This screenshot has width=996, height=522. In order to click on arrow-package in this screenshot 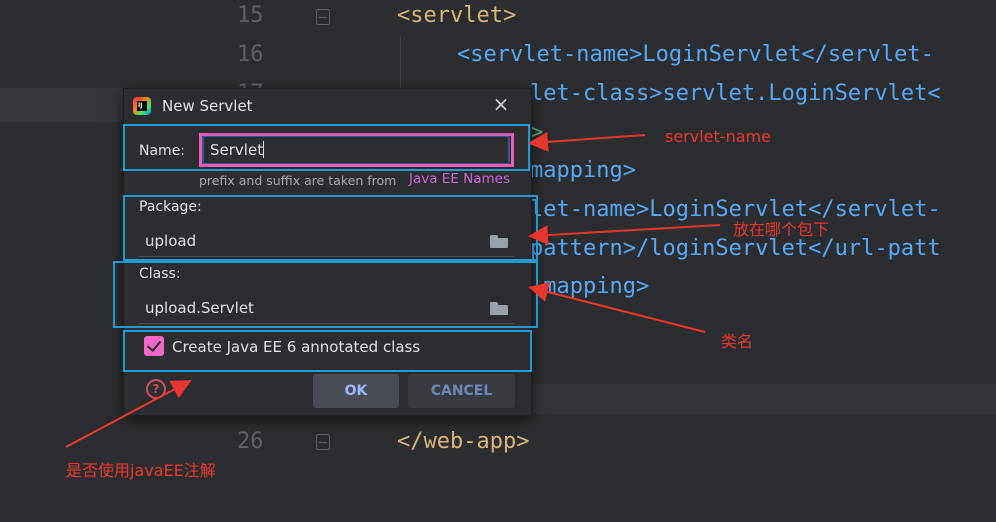, I will do `click(624, 235)`.